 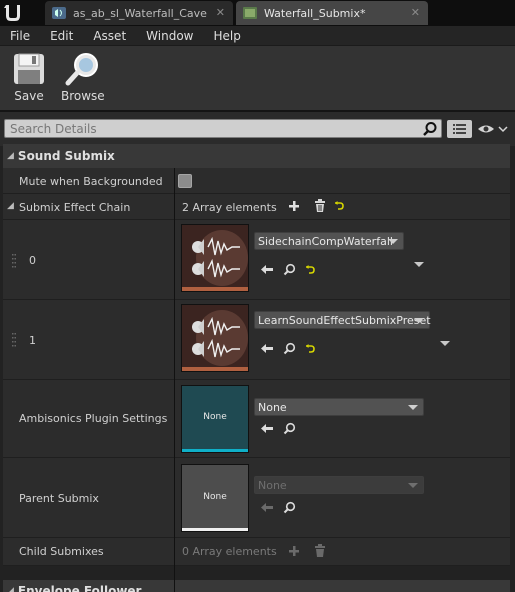 What do you see at coordinates (272, 485) in the screenshot?
I see `parent-submix-value: None` at bounding box center [272, 485].